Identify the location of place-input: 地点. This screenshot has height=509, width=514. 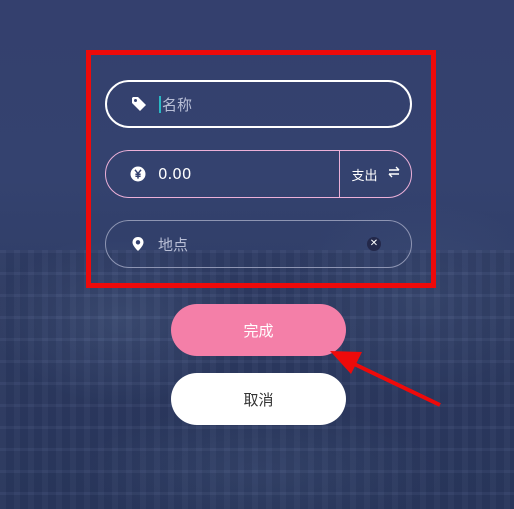
(262, 244).